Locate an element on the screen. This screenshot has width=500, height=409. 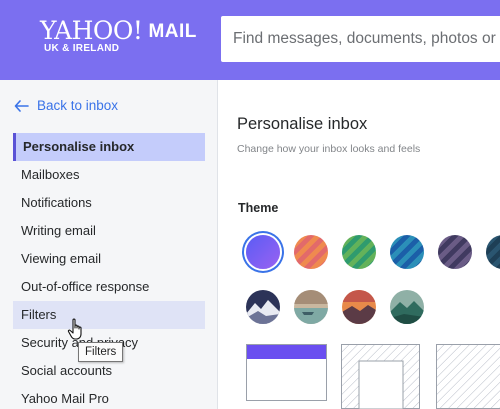
theme-swatch-mountain-photo is located at coordinates (263, 307).